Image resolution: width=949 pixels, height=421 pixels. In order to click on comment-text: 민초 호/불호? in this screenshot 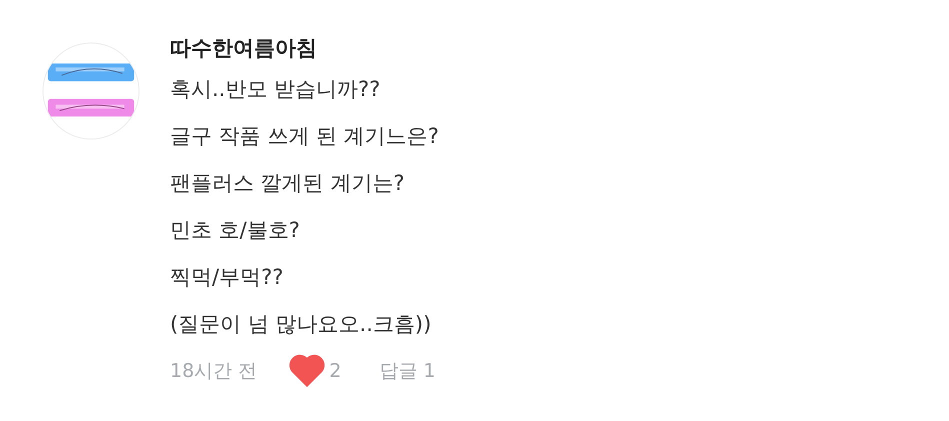, I will do `click(235, 230)`.